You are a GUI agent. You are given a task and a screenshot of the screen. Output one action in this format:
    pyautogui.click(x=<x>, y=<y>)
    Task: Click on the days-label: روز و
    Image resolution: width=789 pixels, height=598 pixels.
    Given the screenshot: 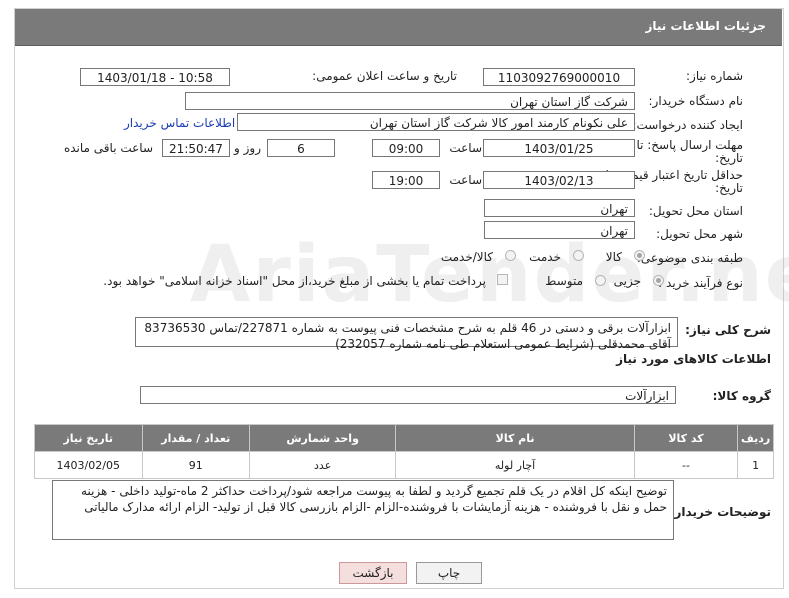 What is the action you would take?
    pyautogui.click(x=247, y=148)
    